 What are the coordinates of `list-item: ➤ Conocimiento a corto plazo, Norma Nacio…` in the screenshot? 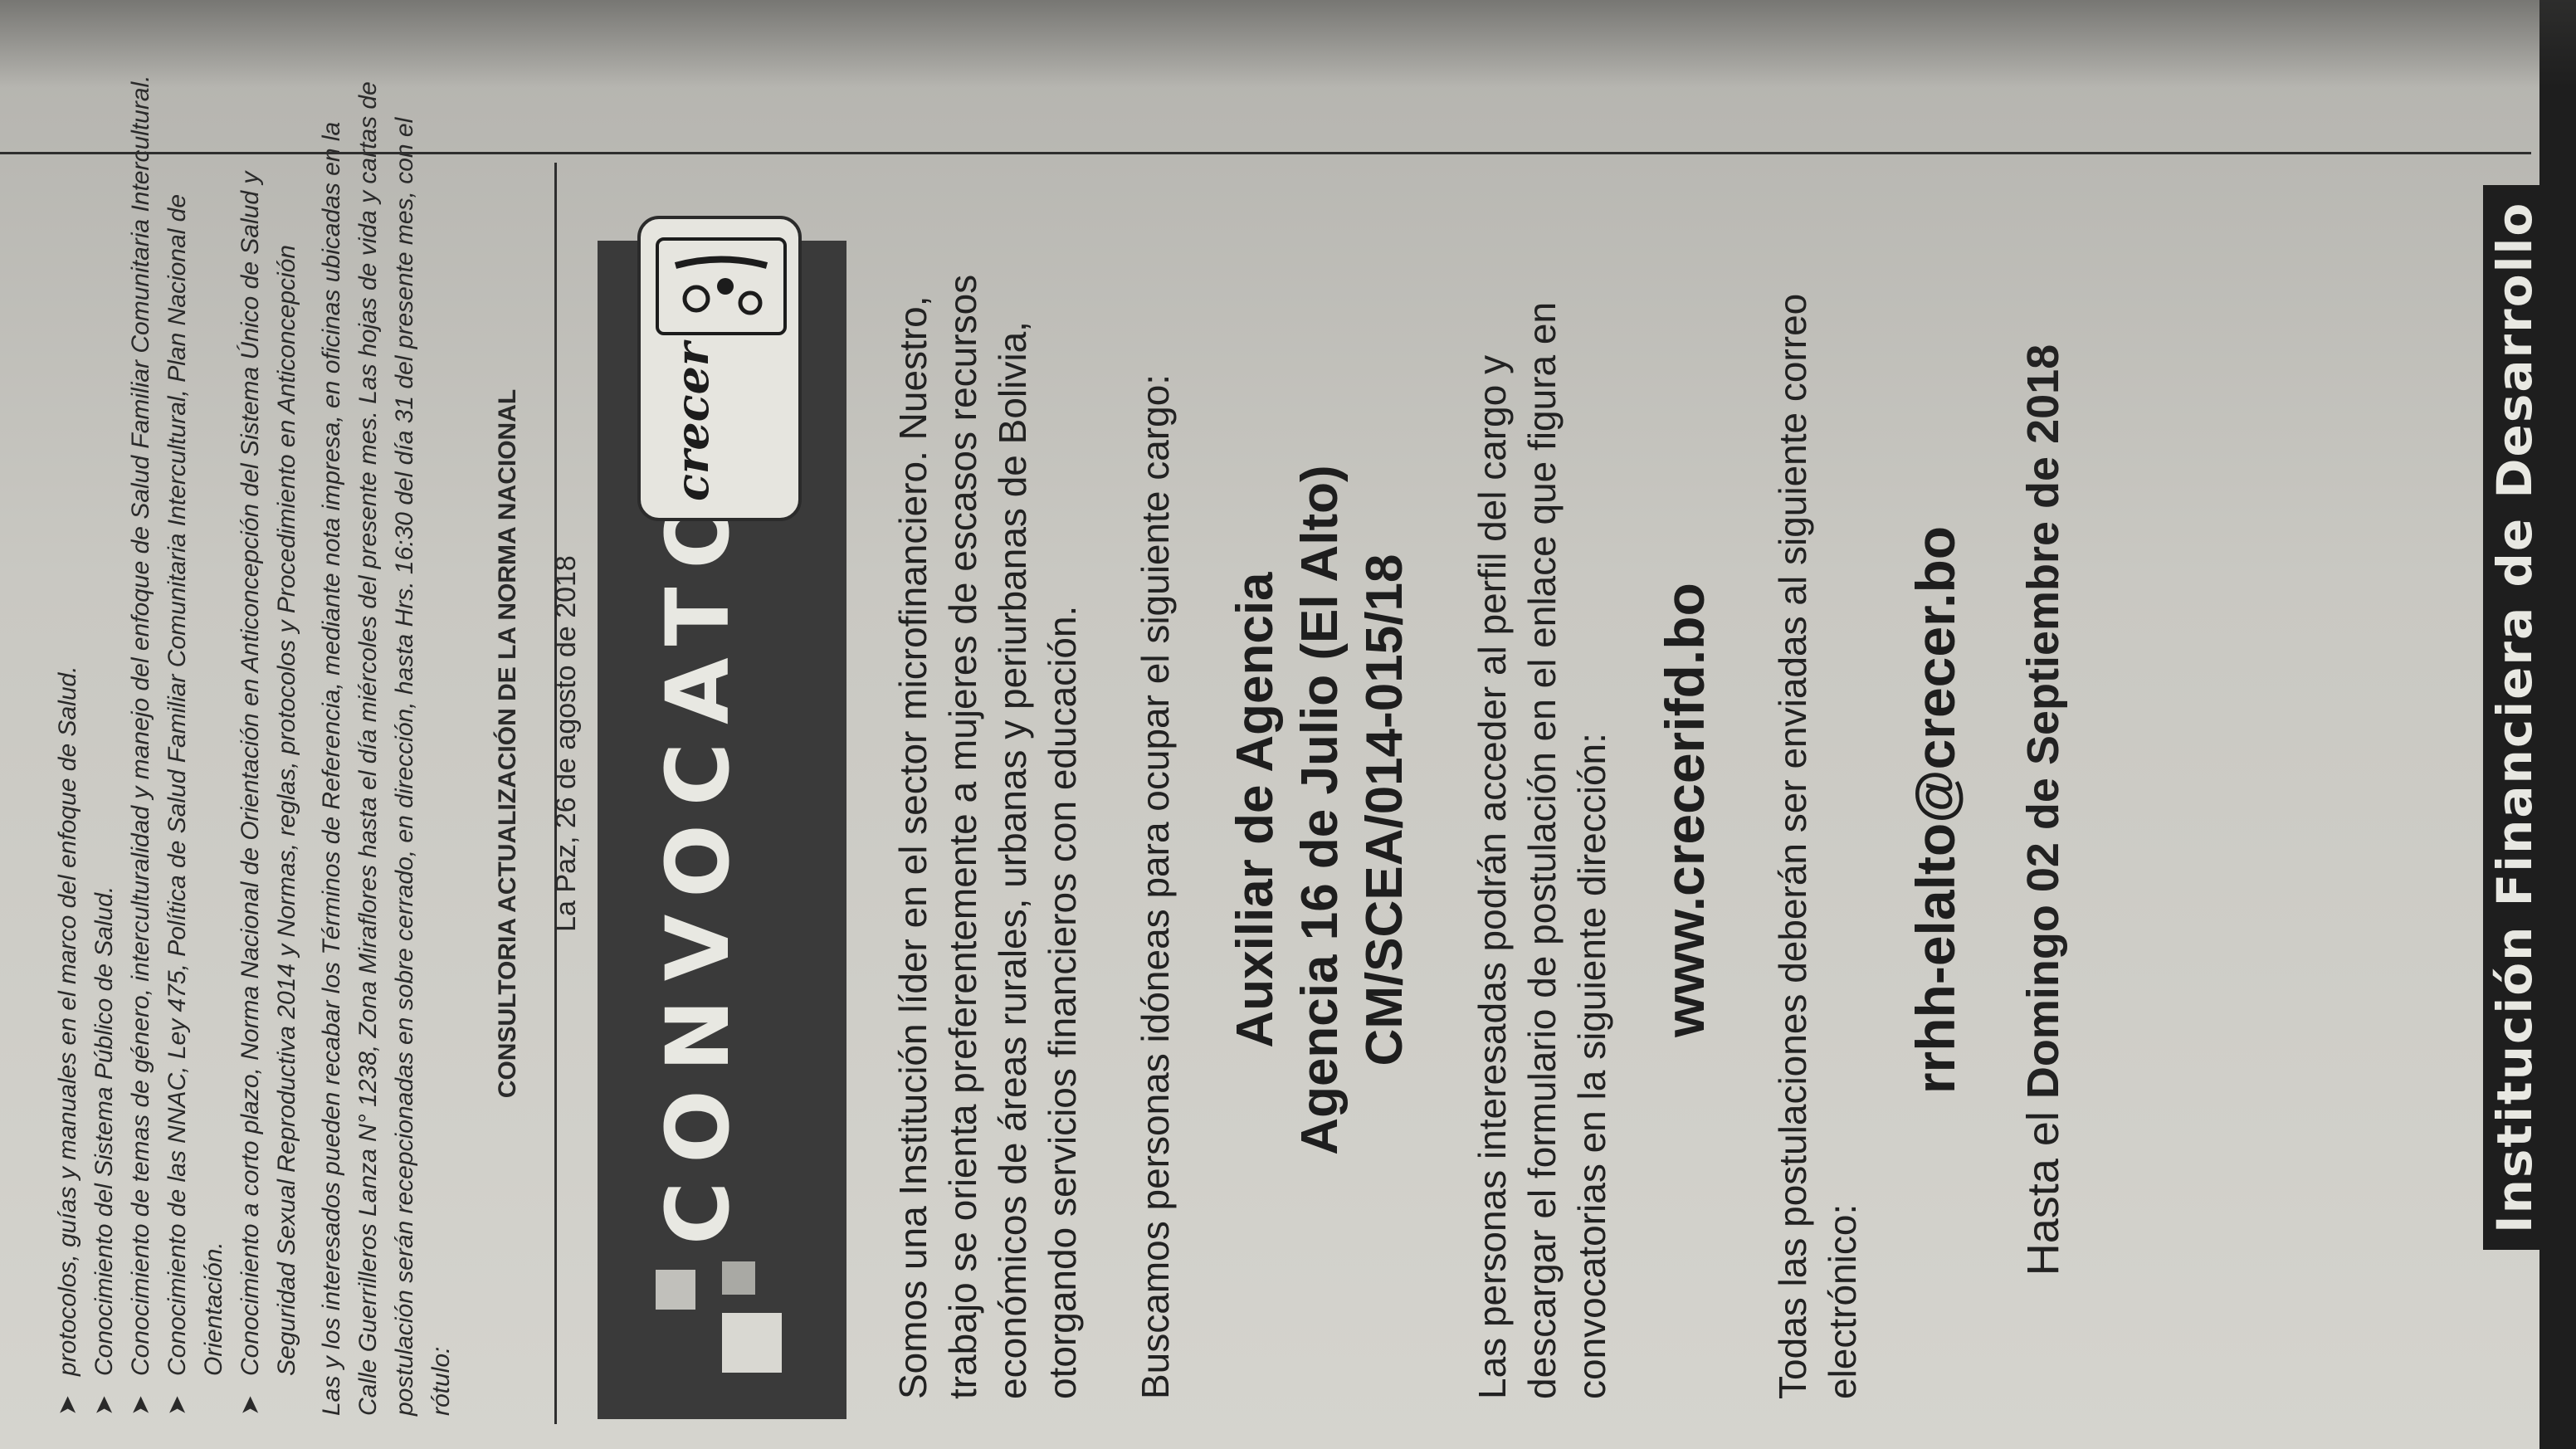 It's located at (268, 743).